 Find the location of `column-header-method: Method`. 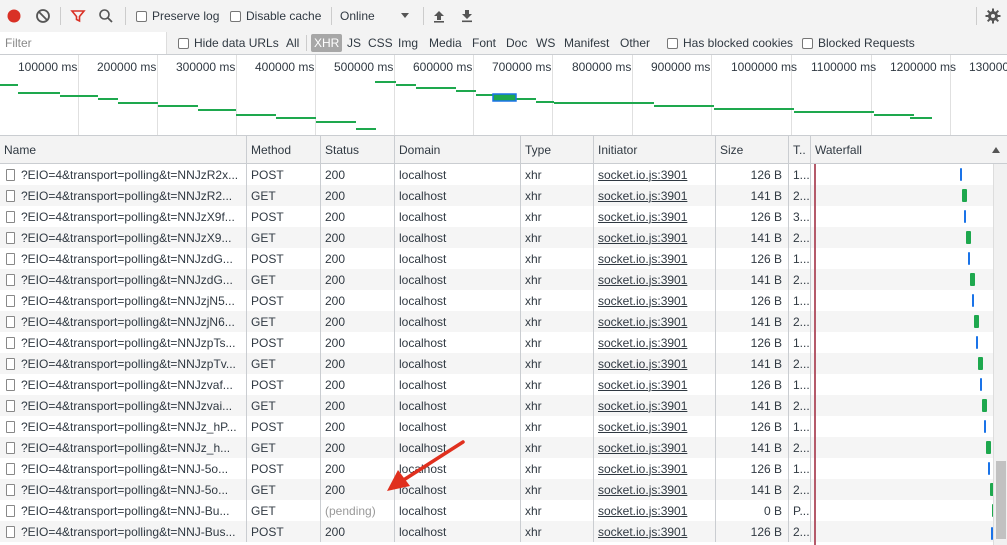

column-header-method: Method is located at coordinates (283, 149).